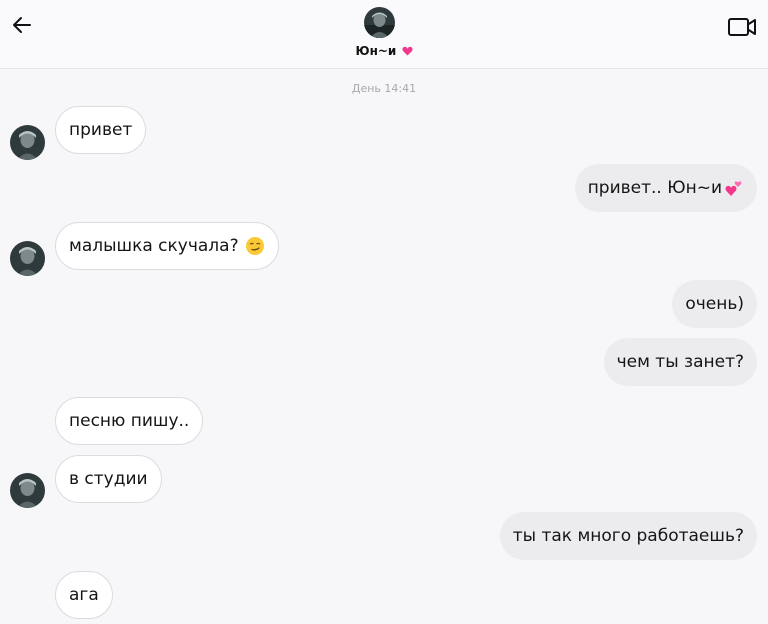 This screenshot has height=624, width=768. What do you see at coordinates (376, 51) in the screenshot?
I see `contact-name-text: Юн~и` at bounding box center [376, 51].